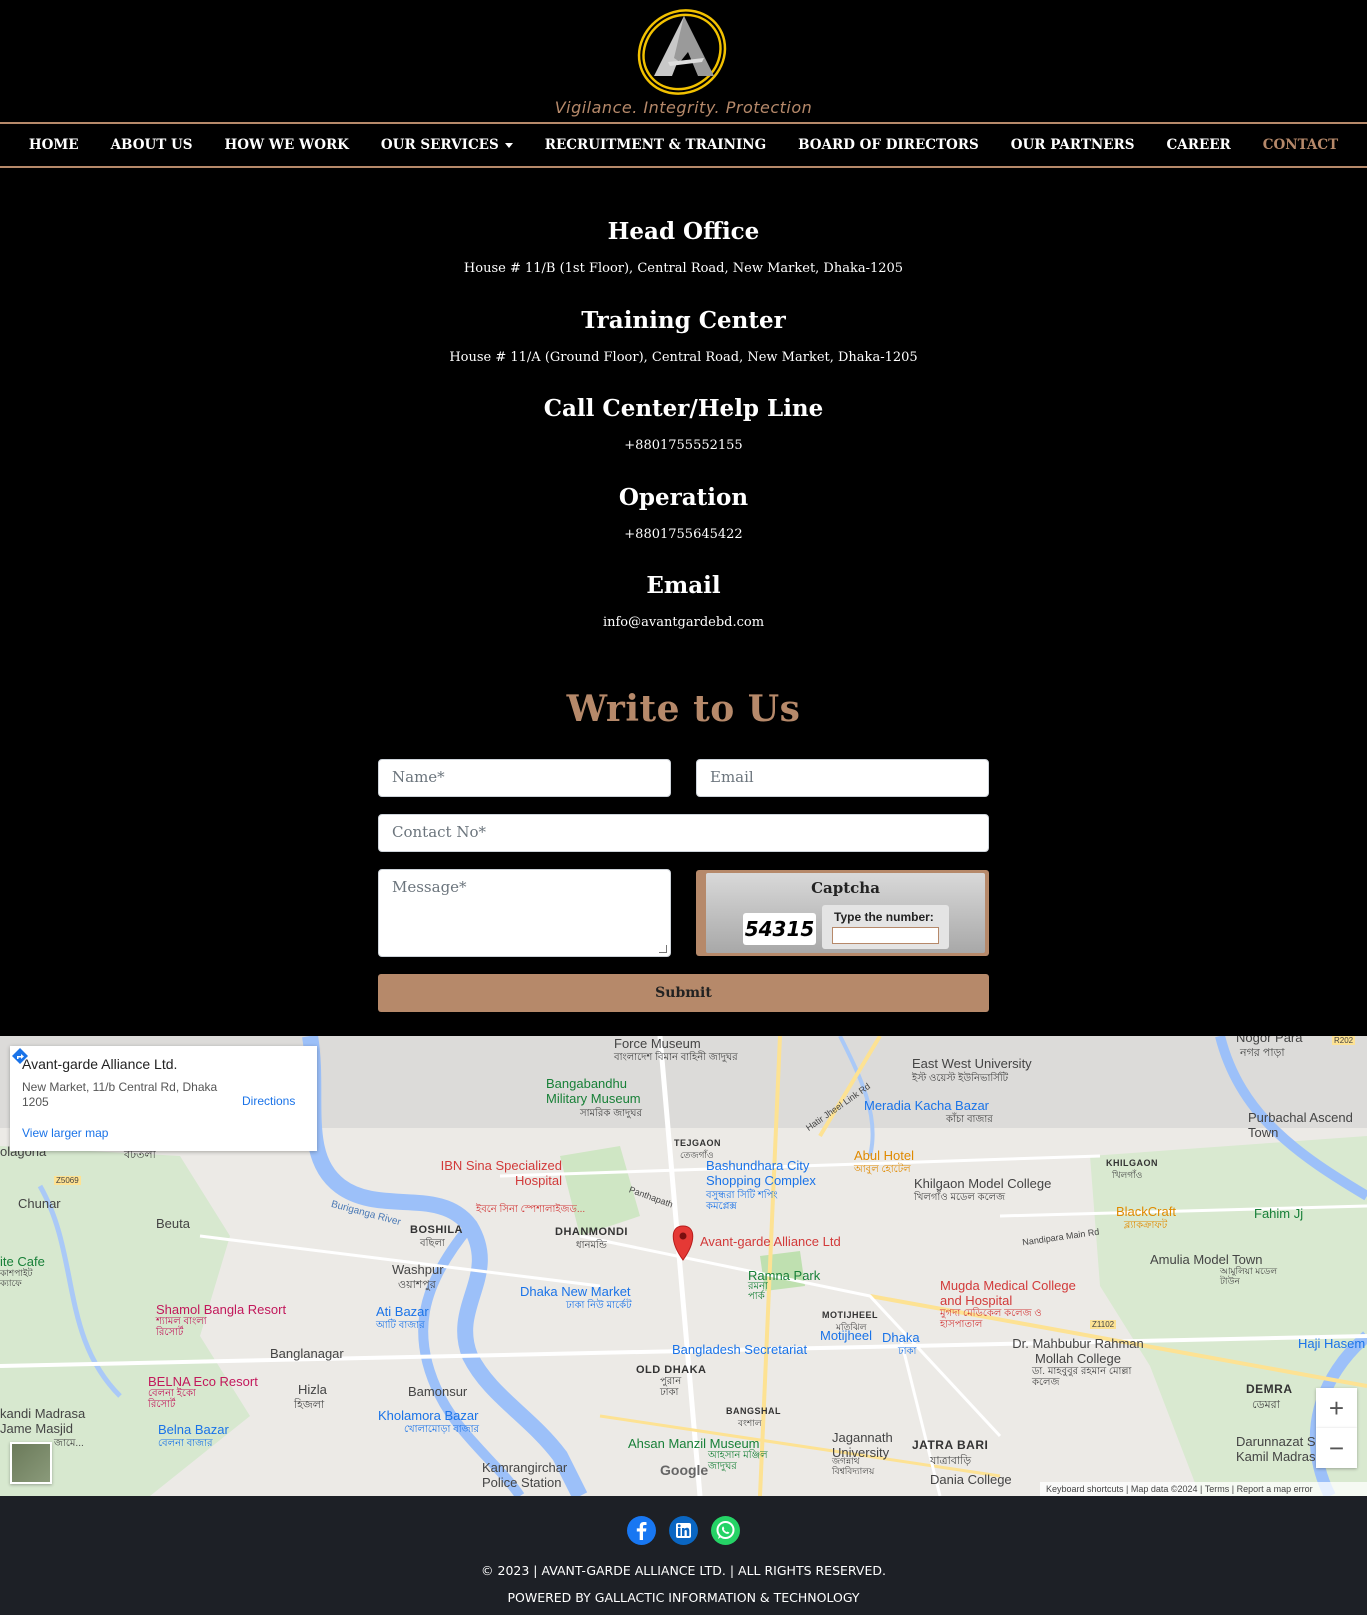 The width and height of the screenshot is (1367, 1615). I want to click on map-label-abul-hotel-bn: আবুল হোটেল, so click(882, 1169).